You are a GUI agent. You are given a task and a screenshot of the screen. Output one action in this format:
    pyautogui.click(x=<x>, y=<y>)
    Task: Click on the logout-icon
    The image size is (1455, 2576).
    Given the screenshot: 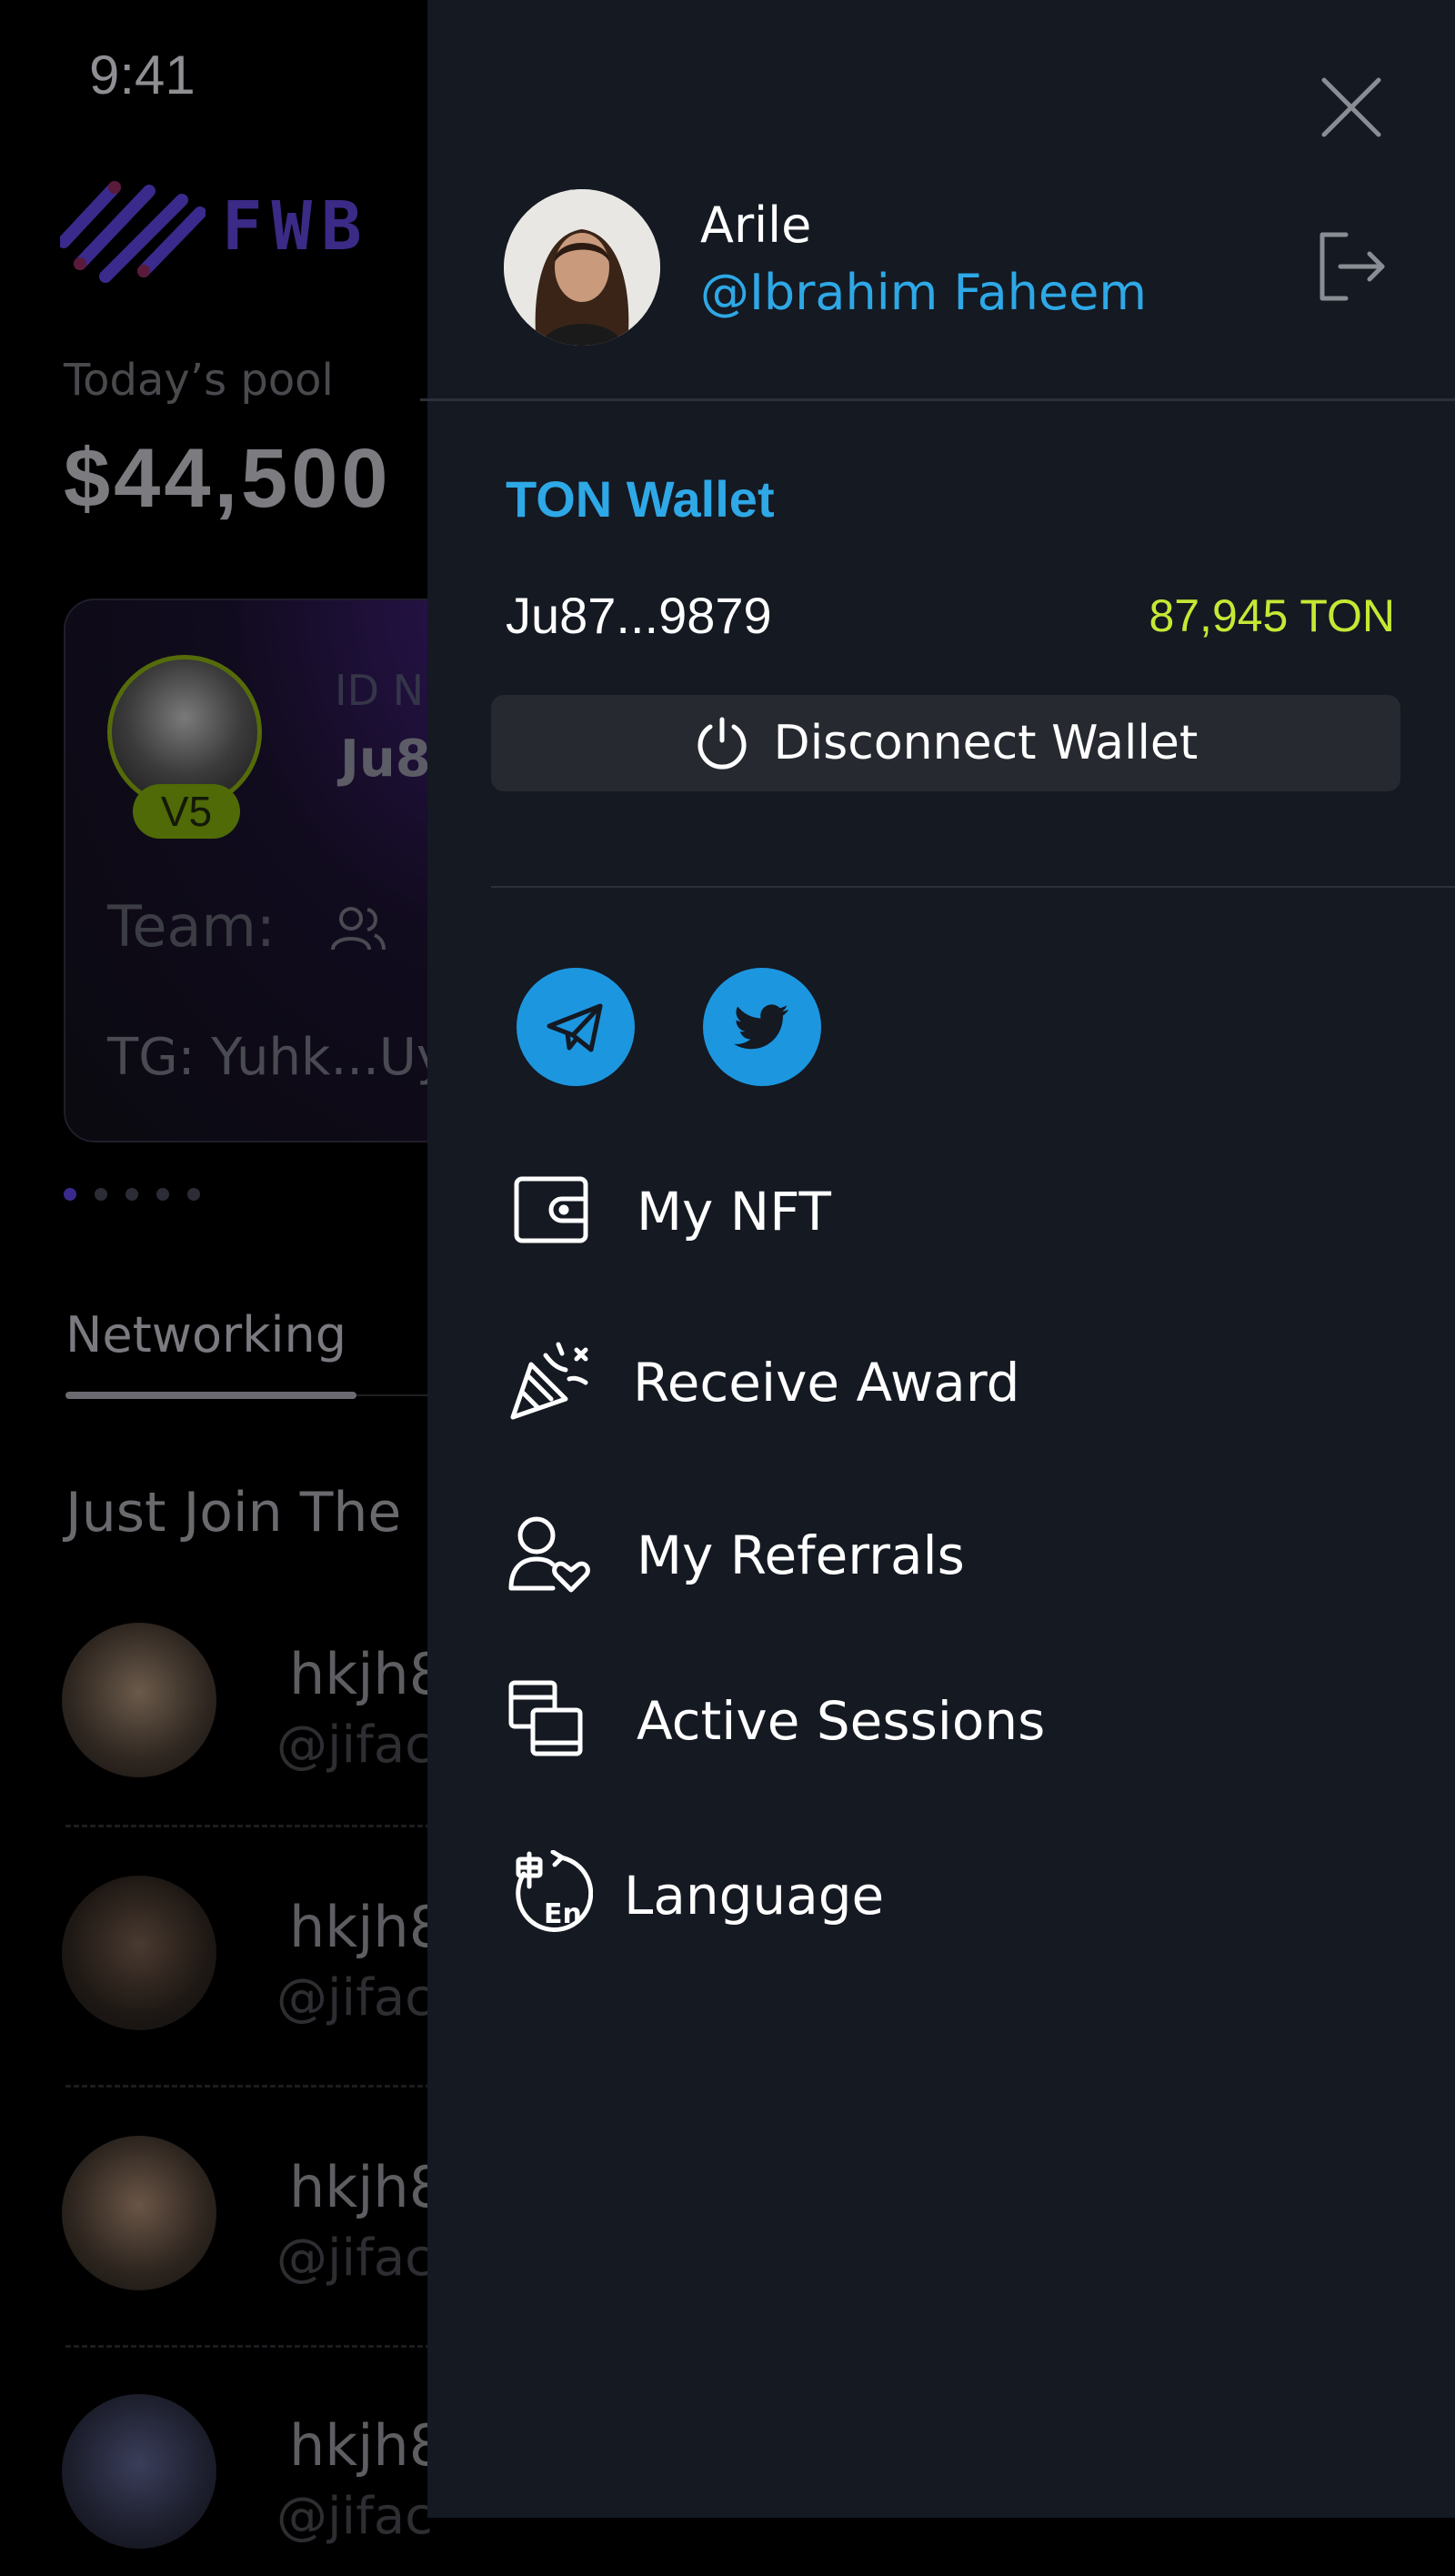 What is the action you would take?
    pyautogui.click(x=1353, y=266)
    